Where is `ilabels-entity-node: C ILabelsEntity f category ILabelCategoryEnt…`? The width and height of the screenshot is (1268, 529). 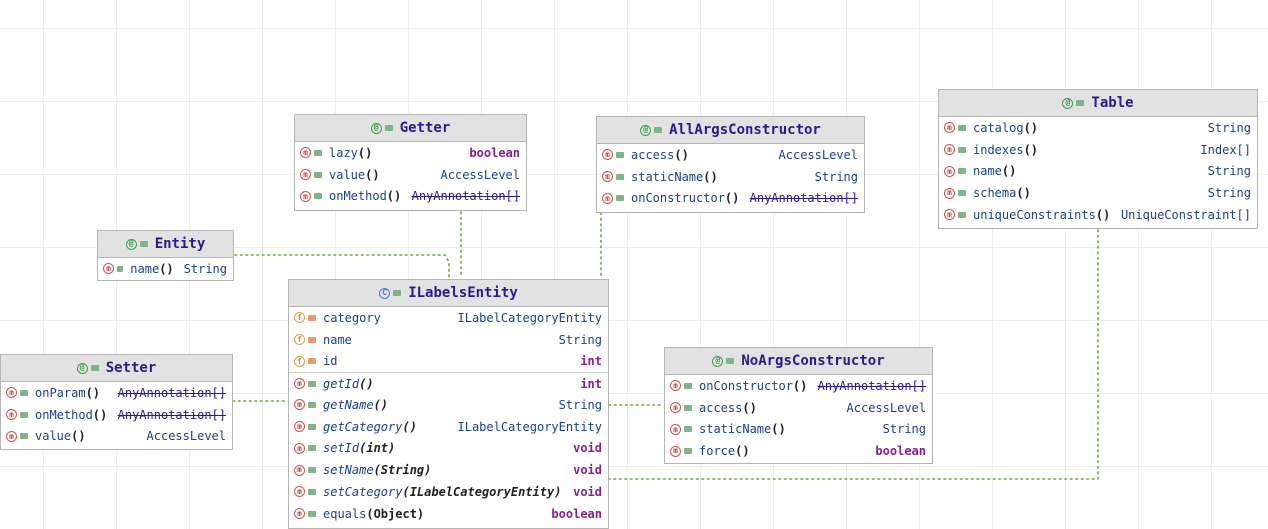 ilabels-entity-node: C ILabelsEntity f category ILabelCategoryEnt… is located at coordinates (448, 404).